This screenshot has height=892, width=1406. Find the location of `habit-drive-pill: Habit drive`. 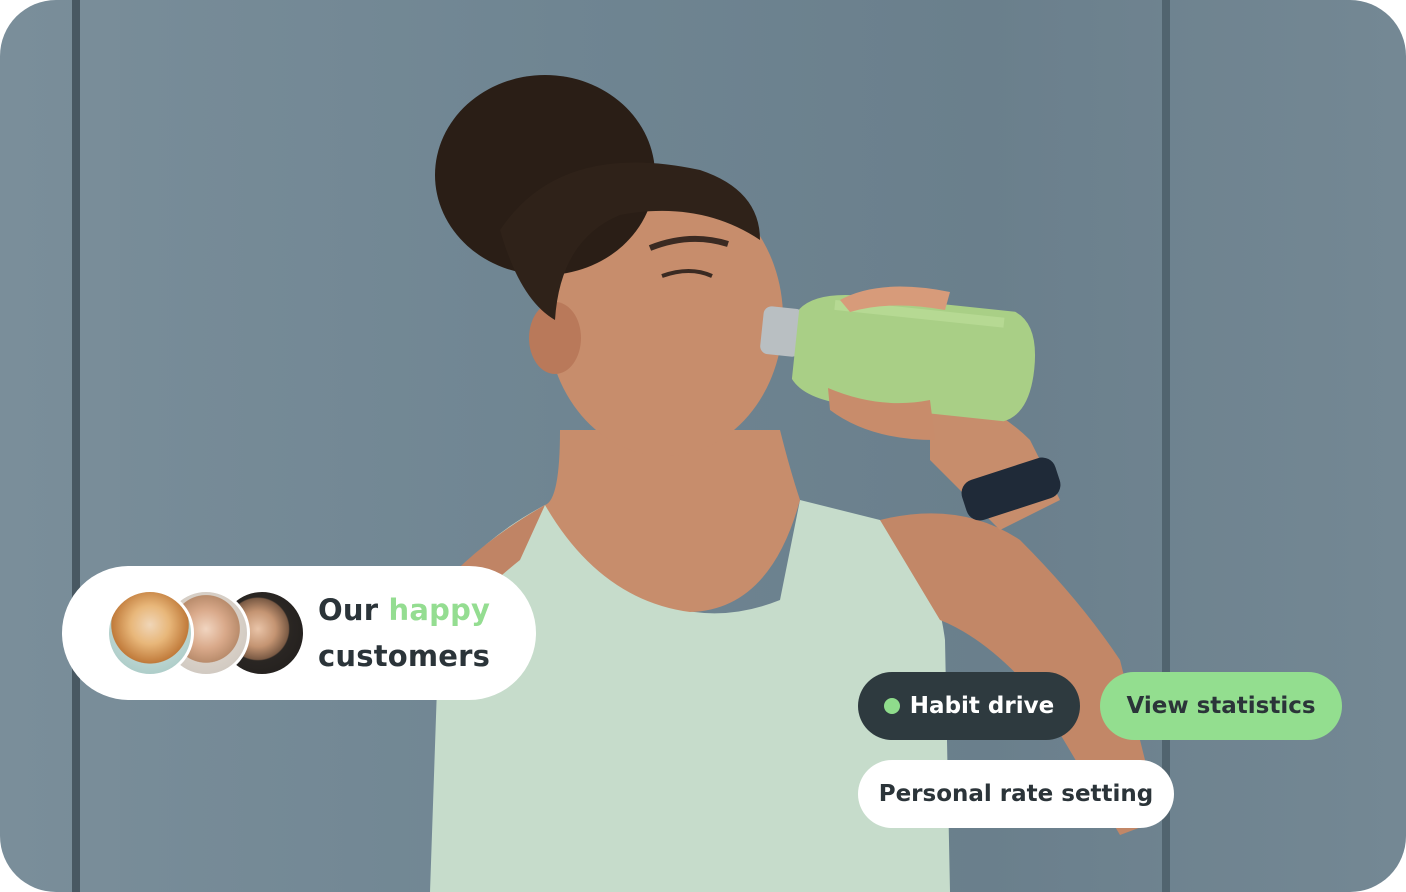

habit-drive-pill: Habit drive is located at coordinates (969, 706).